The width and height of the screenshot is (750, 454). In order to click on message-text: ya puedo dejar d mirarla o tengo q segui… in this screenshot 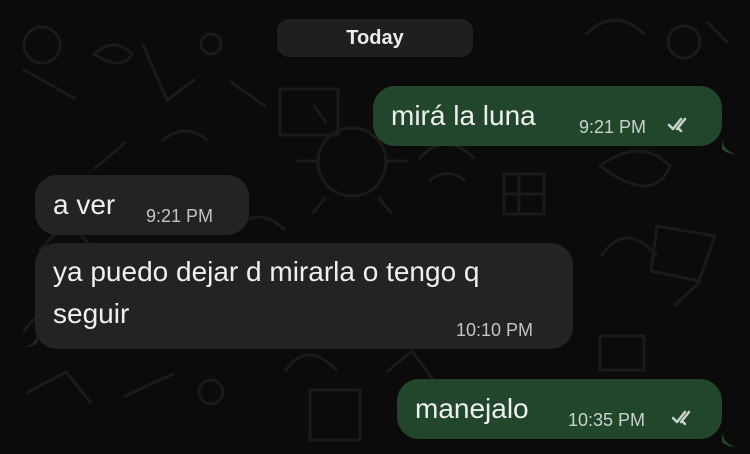, I will do `click(266, 292)`.